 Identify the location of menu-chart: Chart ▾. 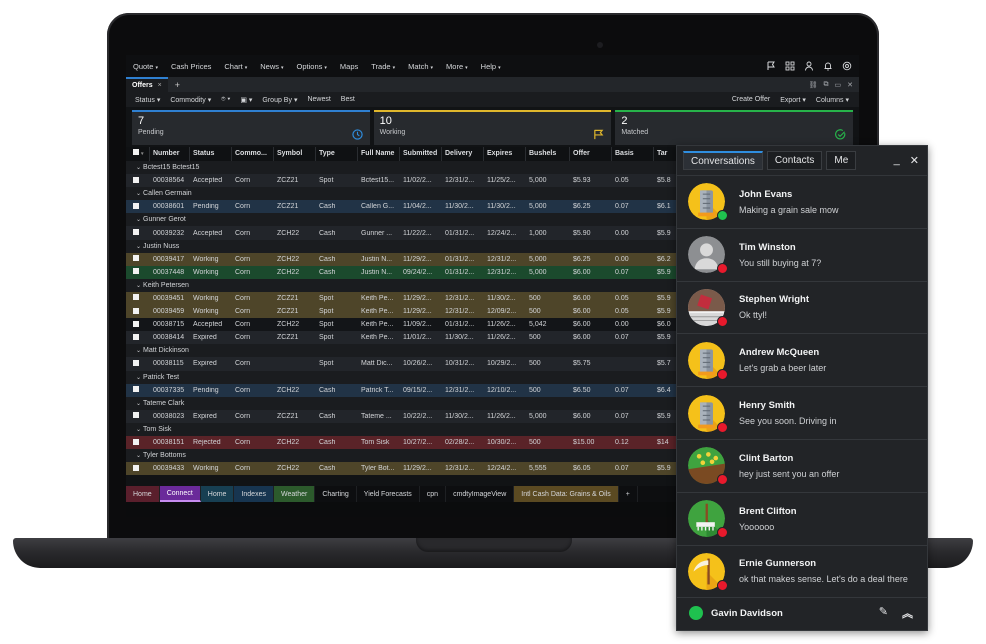
(235, 66).